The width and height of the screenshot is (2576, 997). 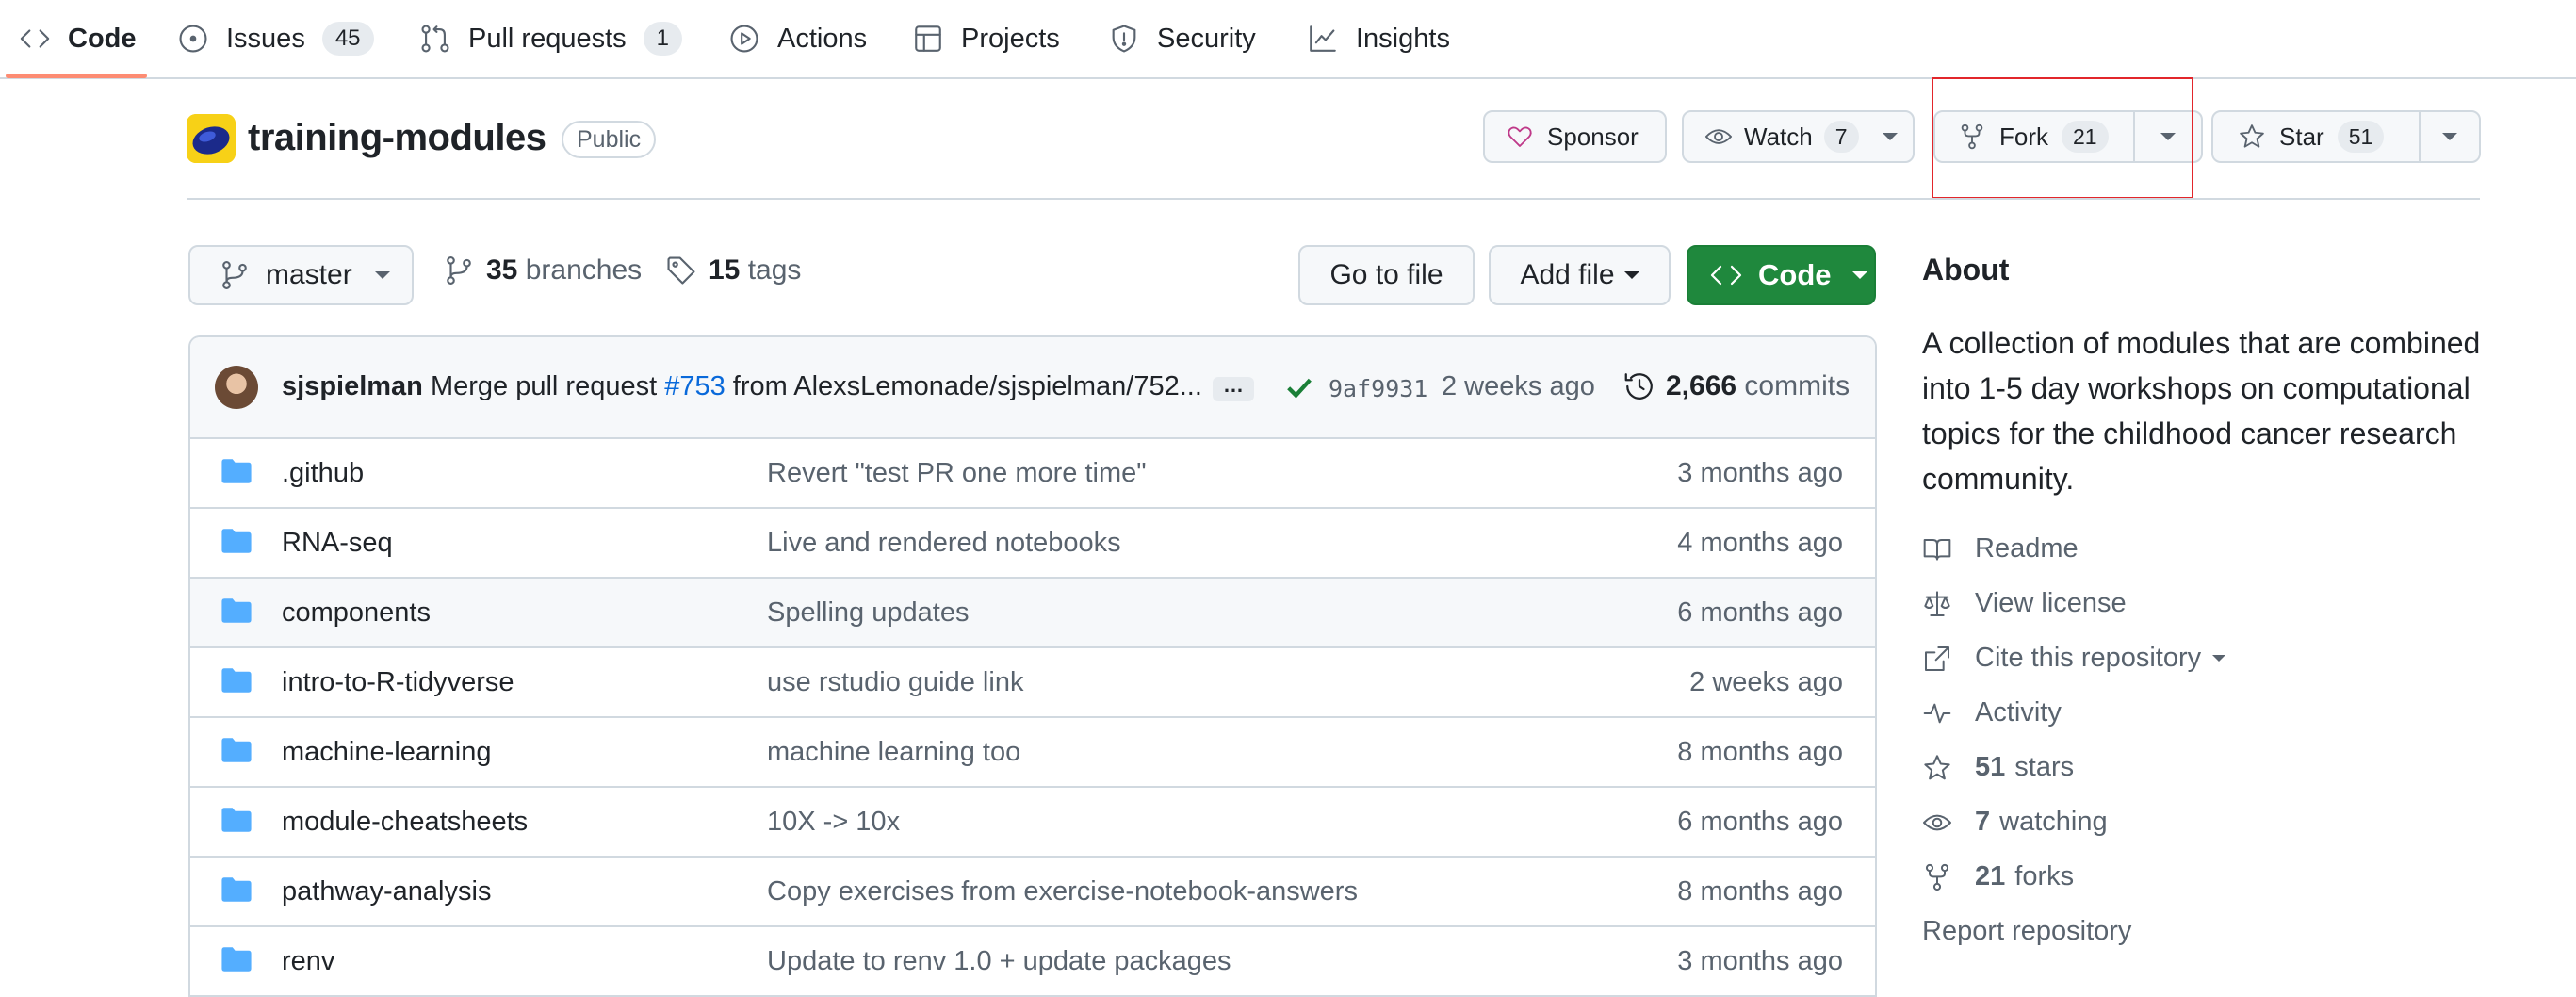 I want to click on license-label: View license, so click(x=2051, y=603).